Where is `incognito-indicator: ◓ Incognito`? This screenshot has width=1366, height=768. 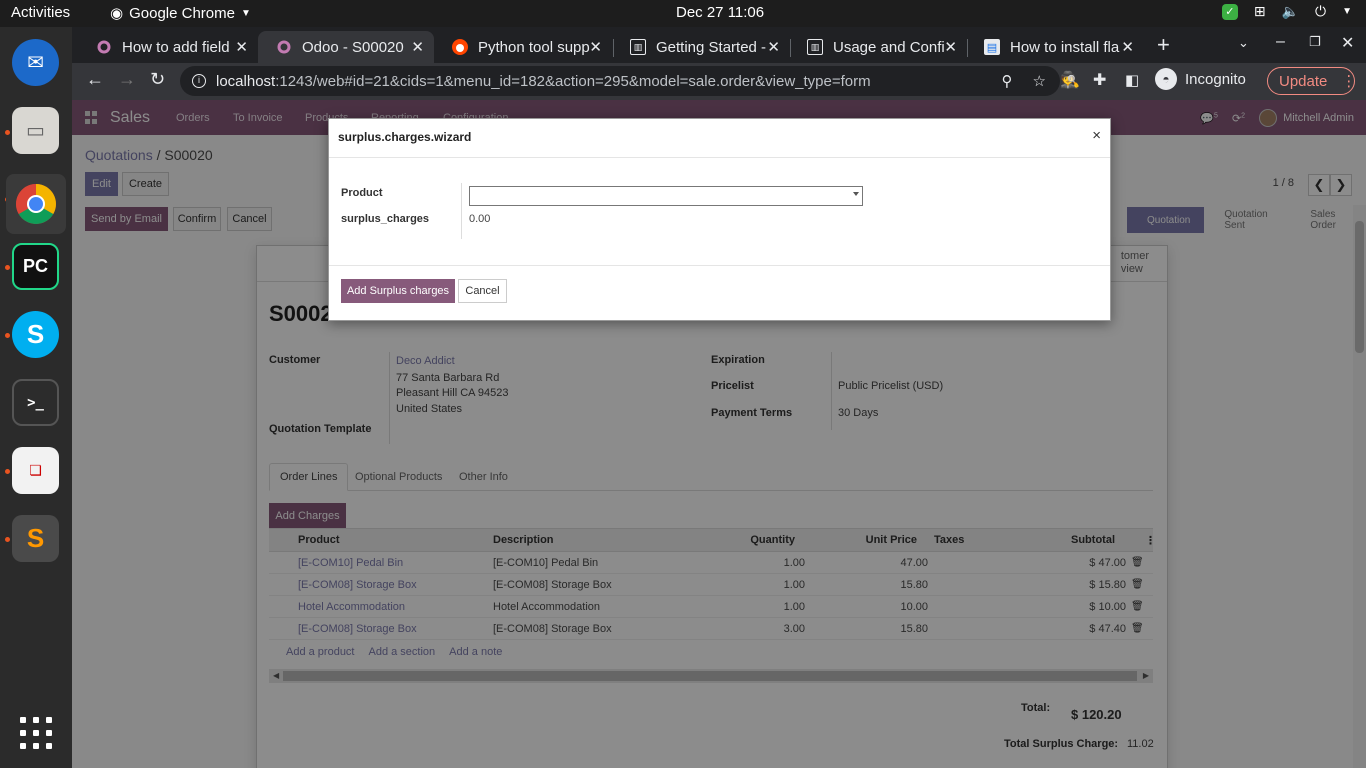 incognito-indicator: ◓ Incognito is located at coordinates (1200, 79).